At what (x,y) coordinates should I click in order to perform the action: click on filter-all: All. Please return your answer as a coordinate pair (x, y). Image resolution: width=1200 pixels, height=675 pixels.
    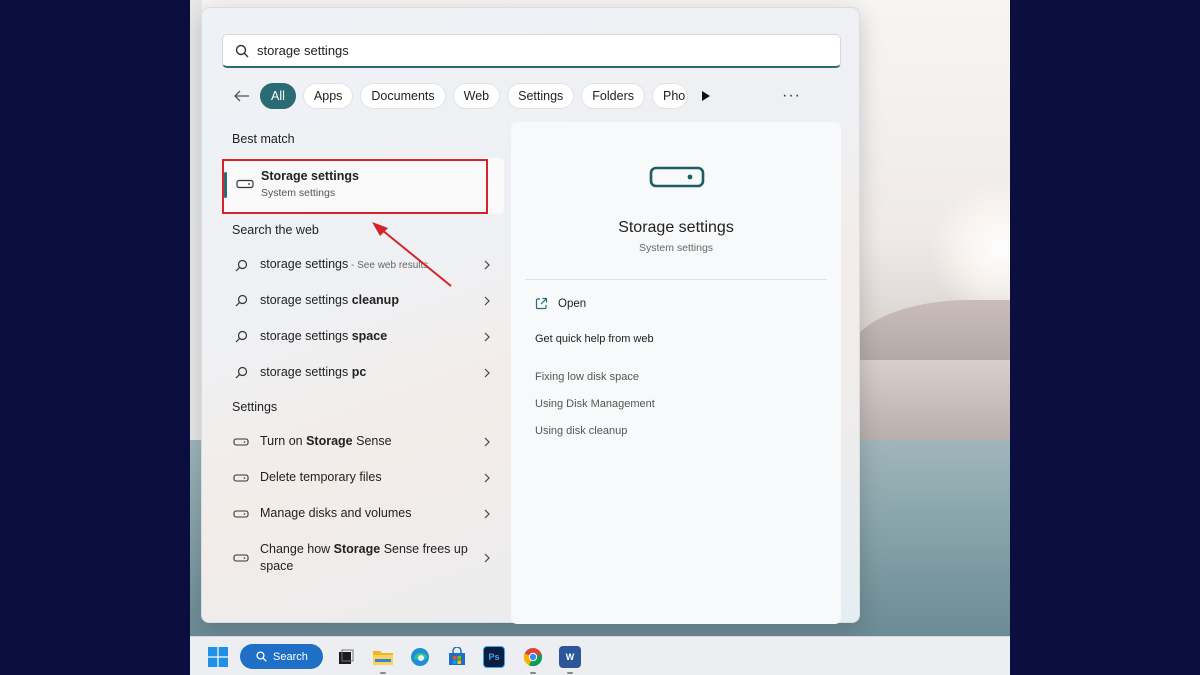
    Looking at the image, I should click on (278, 96).